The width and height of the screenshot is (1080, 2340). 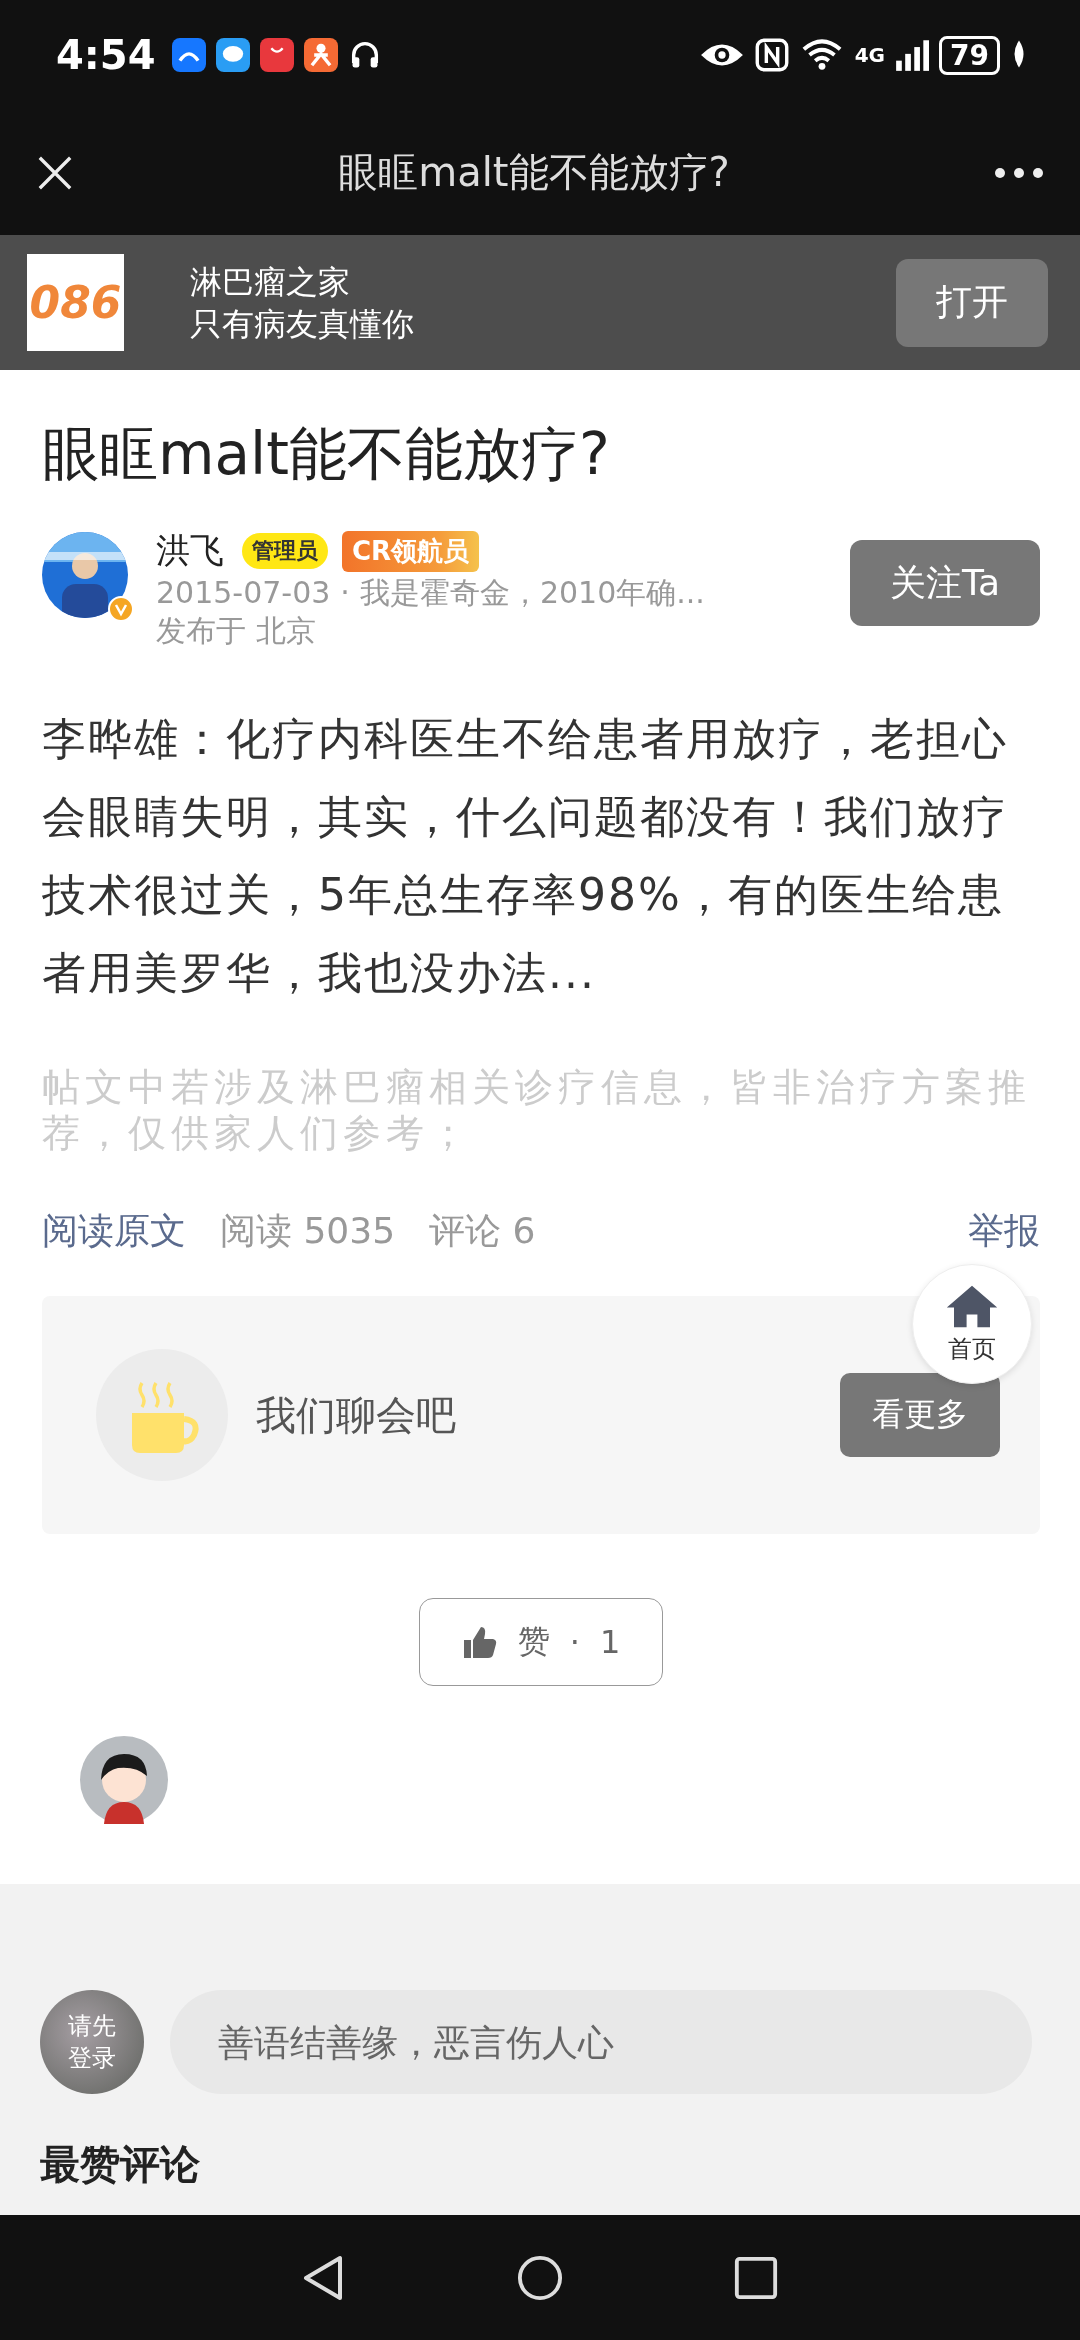 What do you see at coordinates (1004, 1231) in the screenshot?
I see `report-link: 举报` at bounding box center [1004, 1231].